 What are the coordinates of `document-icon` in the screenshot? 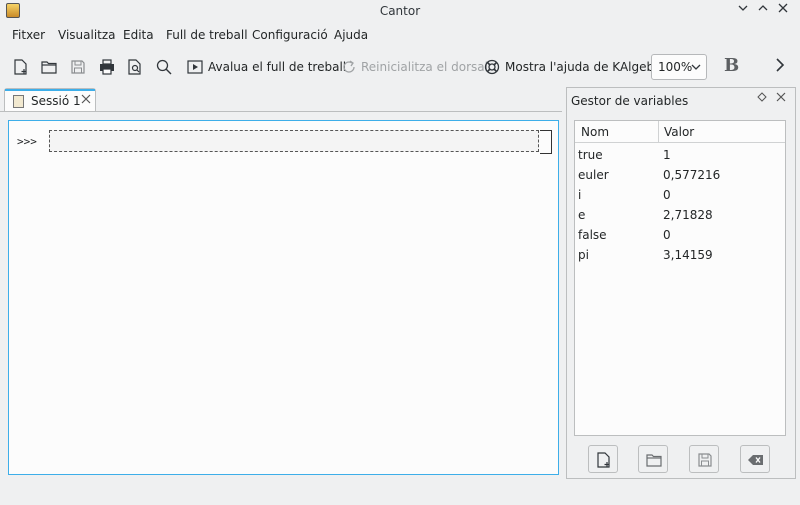 It's located at (18, 101).